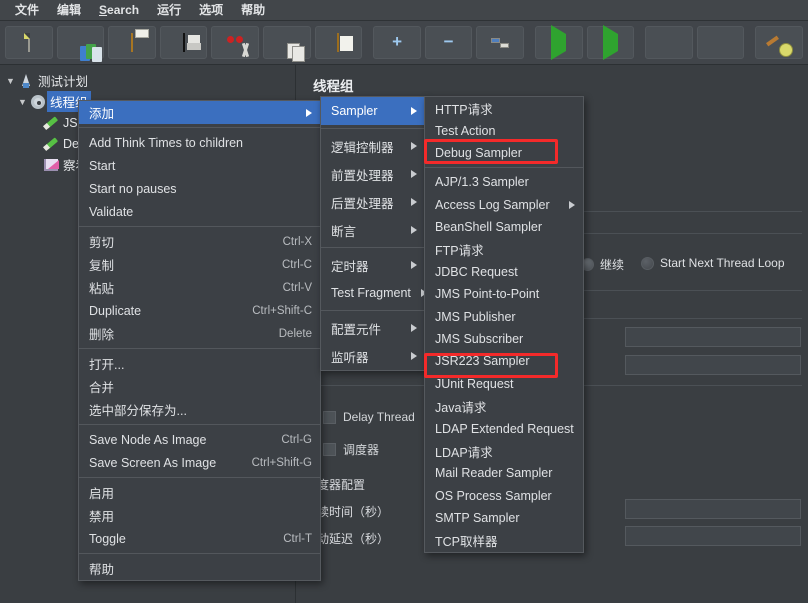 The height and width of the screenshot is (603, 808). Describe the element at coordinates (602, 264) in the screenshot. I see `radio-continue: 继续` at that location.